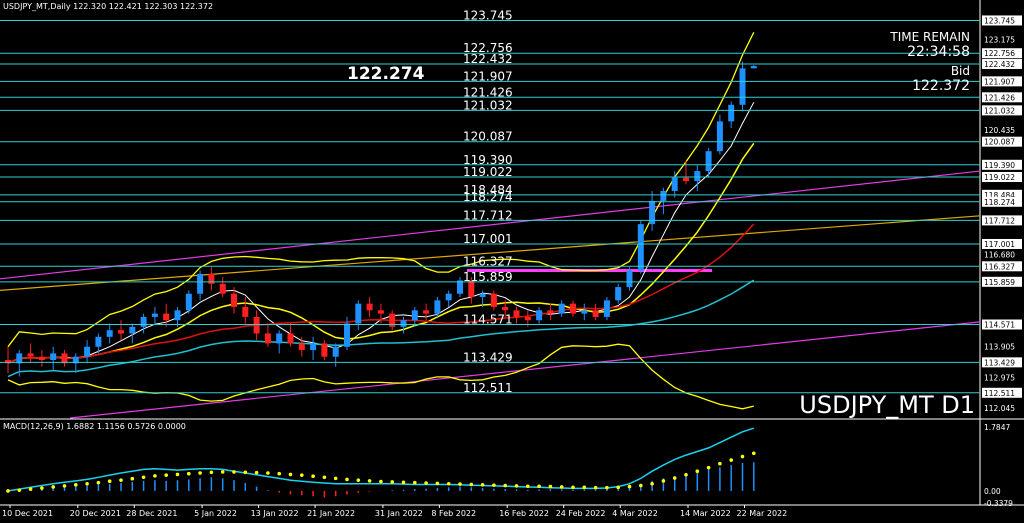 The height and width of the screenshot is (523, 1024). What do you see at coordinates (999, 165) in the screenshot?
I see `level-axis-label: 119.390` at bounding box center [999, 165].